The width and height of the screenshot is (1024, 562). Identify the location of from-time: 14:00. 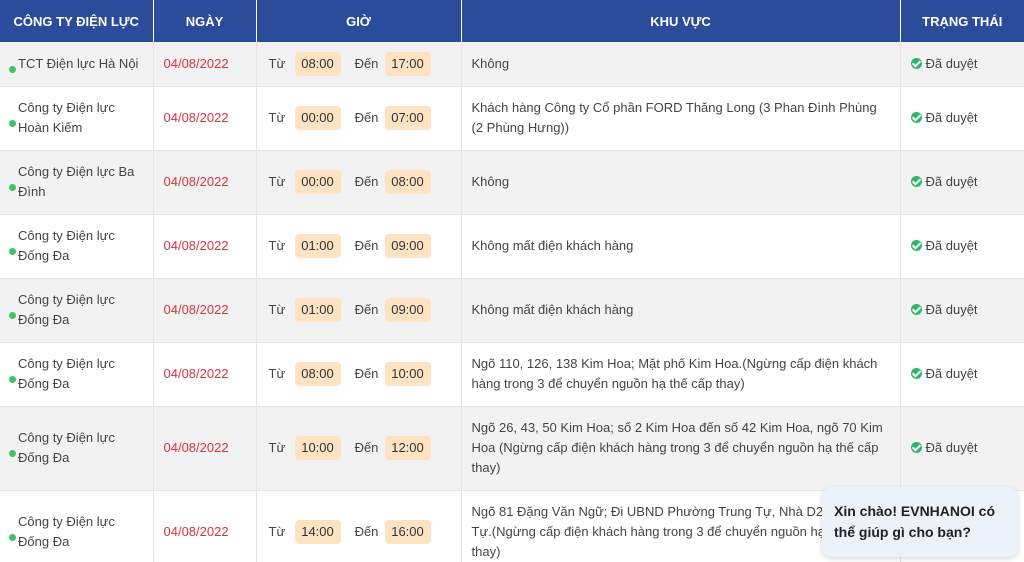
(317, 532).